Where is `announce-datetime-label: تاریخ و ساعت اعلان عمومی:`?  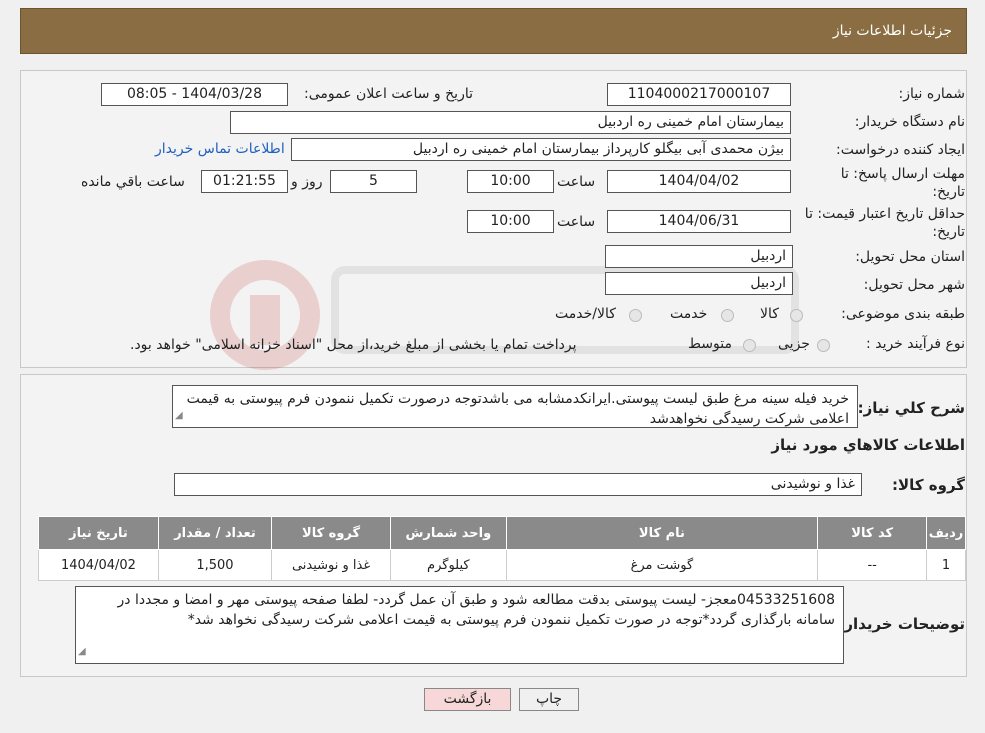 announce-datetime-label: تاریخ و ساعت اعلان عمومی: is located at coordinates (388, 94).